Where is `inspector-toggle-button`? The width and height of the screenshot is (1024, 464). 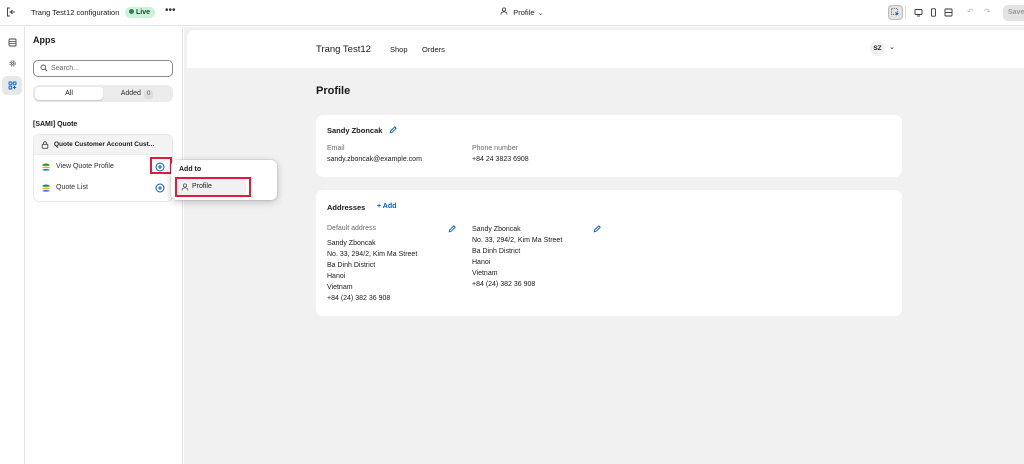
inspector-toggle-button is located at coordinates (895, 12).